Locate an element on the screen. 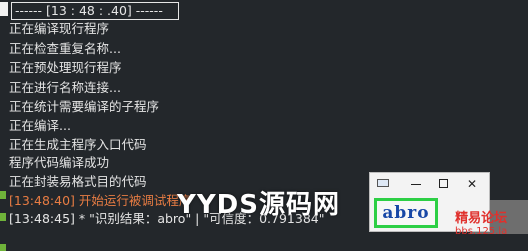  forum-url: bbs.125.la is located at coordinates (481, 231).